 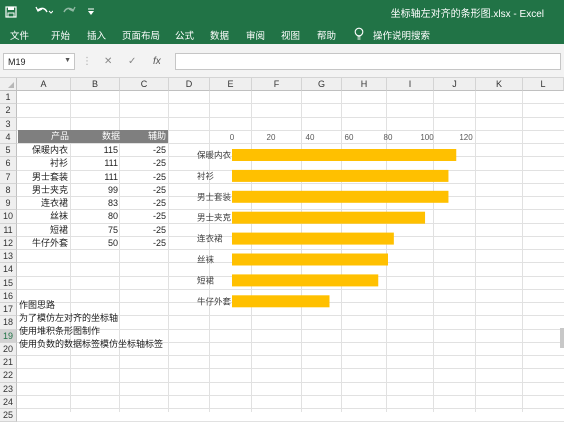 I want to click on tab-home: 开始, so click(x=60, y=35).